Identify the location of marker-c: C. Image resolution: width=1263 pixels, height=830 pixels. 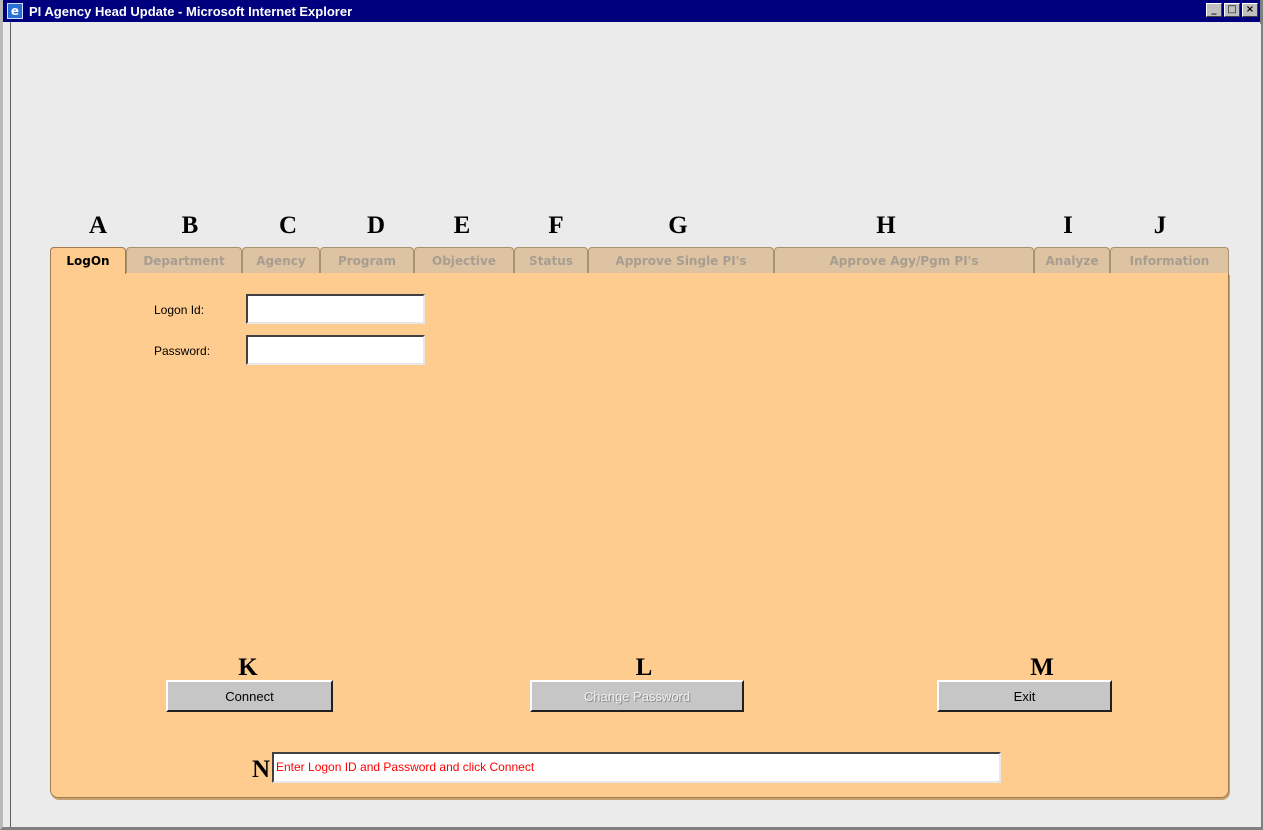
(288, 225).